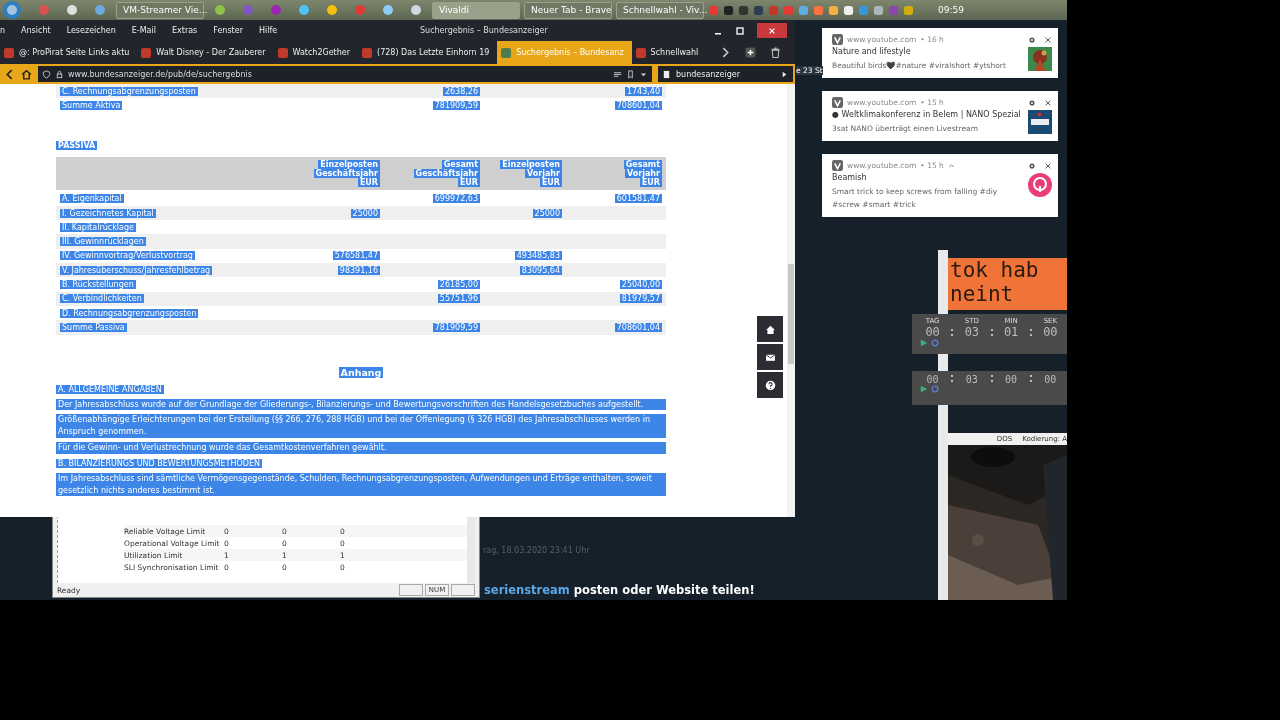 This screenshot has height=720, width=1280. I want to click on chevron-icon, so click(725, 52).